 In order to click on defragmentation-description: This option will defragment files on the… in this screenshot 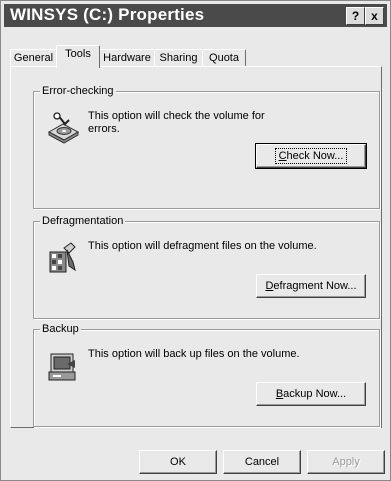, I will do `click(202, 246)`.